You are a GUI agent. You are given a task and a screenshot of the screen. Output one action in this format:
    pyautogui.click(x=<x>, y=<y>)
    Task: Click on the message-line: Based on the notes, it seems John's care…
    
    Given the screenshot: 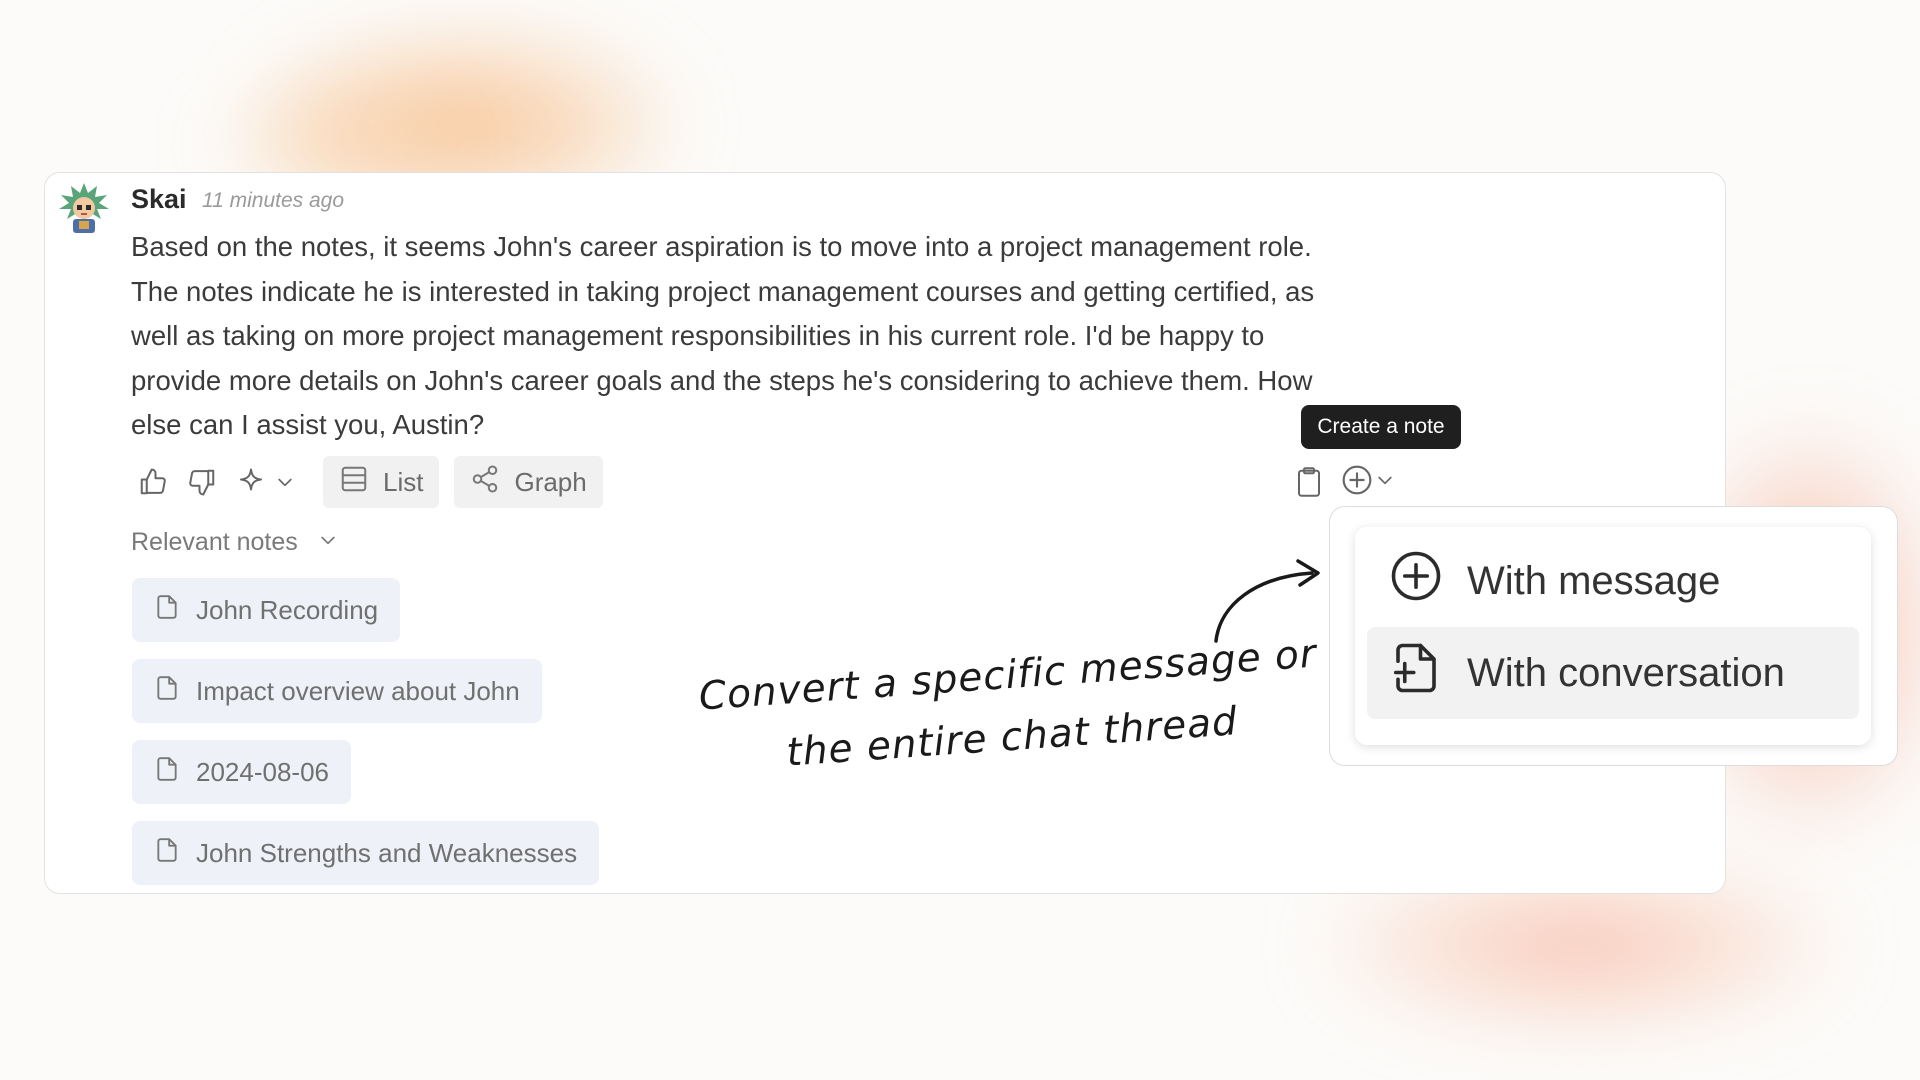 What is the action you would take?
    pyautogui.click(x=721, y=246)
    